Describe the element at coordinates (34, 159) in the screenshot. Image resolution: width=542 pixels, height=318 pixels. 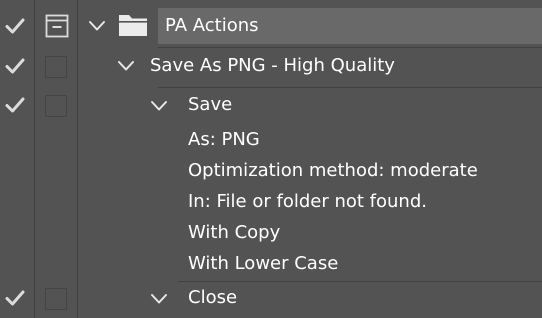
I see `toggle-column-separator` at that location.